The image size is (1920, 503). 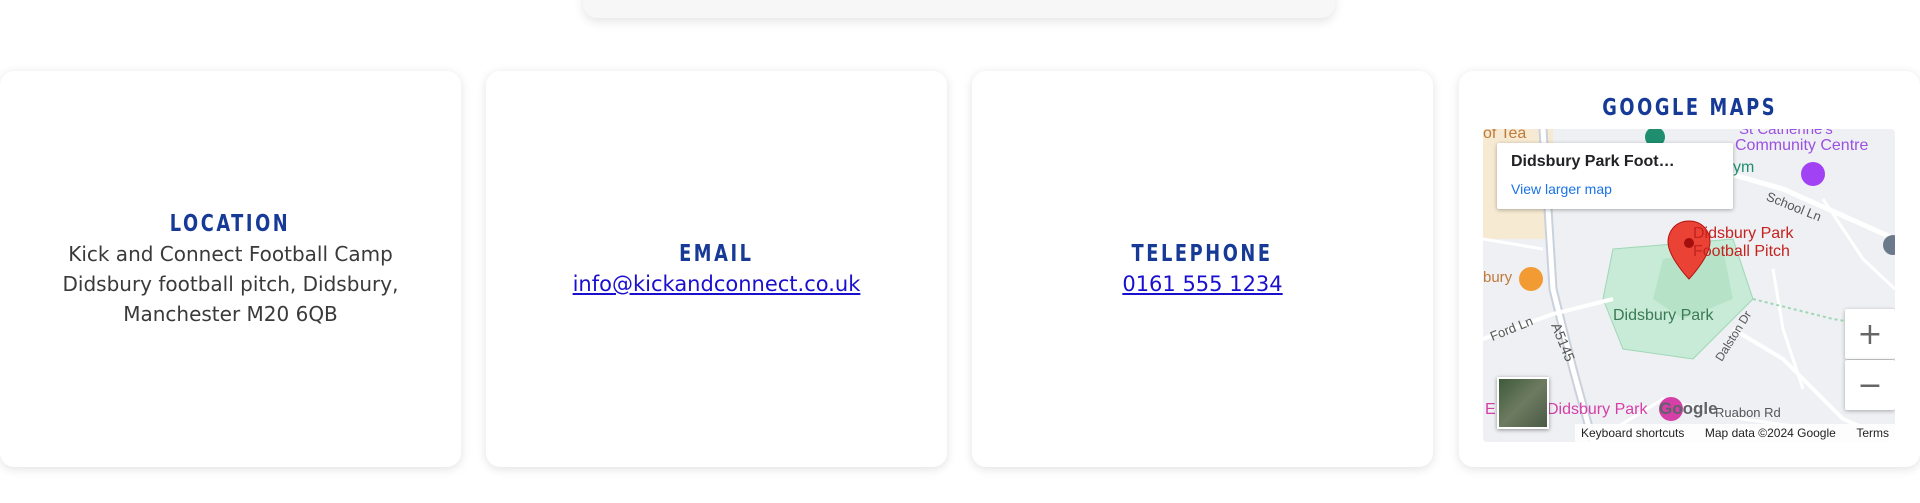 What do you see at coordinates (1743, 233) in the screenshot?
I see `marker-label-line-1: Didsbury Park` at bounding box center [1743, 233].